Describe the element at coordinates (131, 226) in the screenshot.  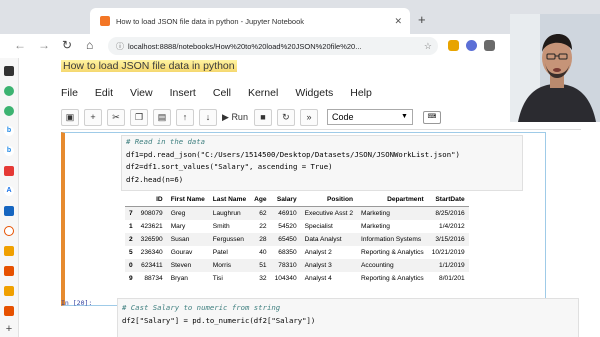
I see `row-index: 1` at that location.